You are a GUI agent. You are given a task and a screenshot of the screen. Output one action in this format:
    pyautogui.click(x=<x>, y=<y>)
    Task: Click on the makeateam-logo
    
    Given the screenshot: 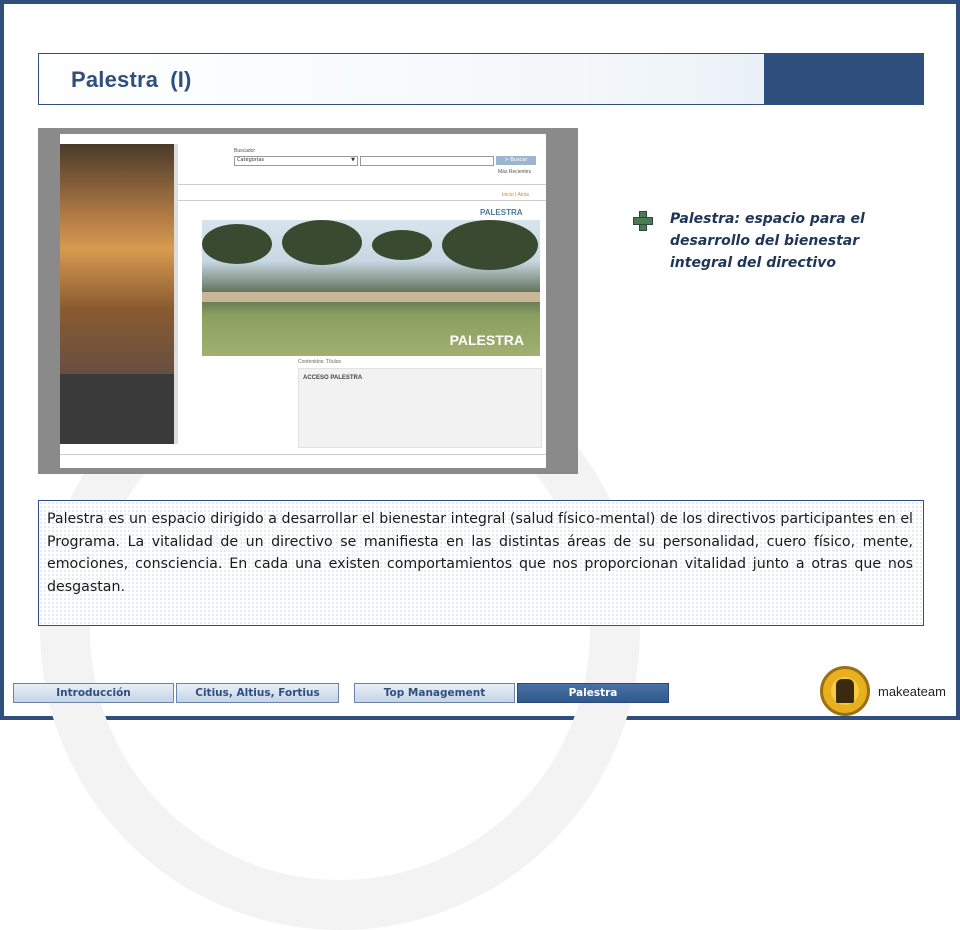 What is the action you would take?
    pyautogui.click(x=845, y=691)
    